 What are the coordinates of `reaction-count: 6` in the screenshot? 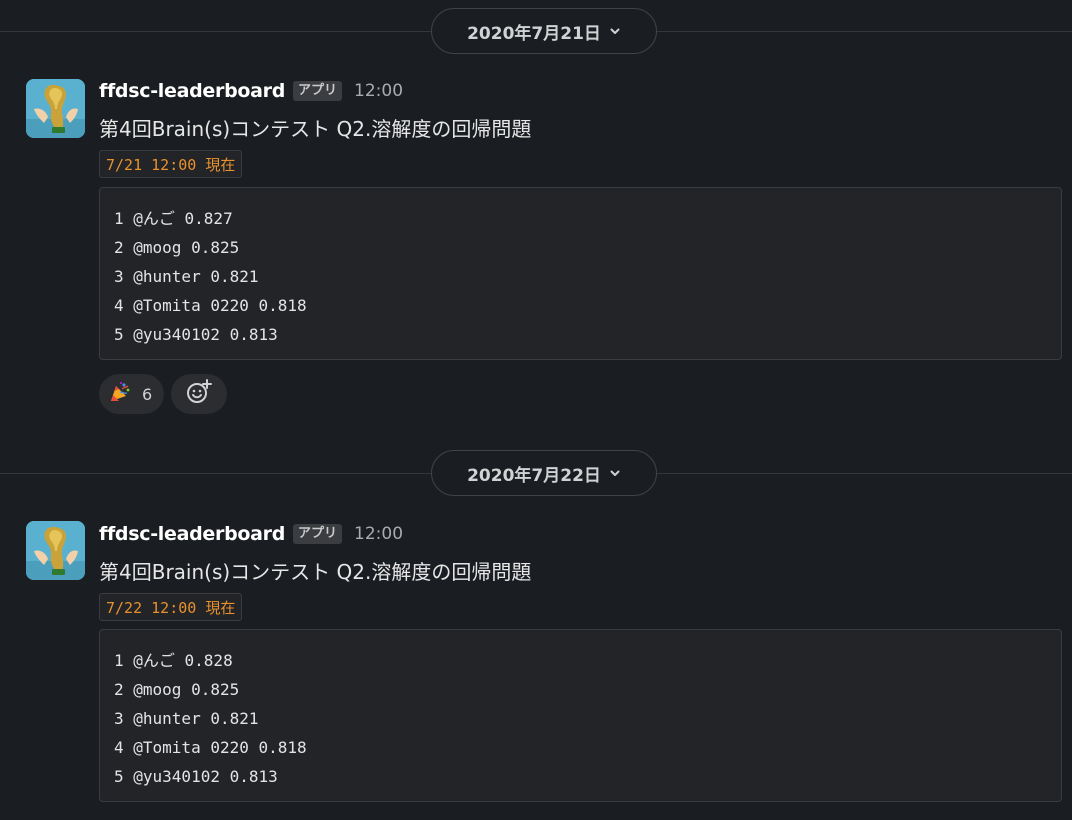 It's located at (147, 394).